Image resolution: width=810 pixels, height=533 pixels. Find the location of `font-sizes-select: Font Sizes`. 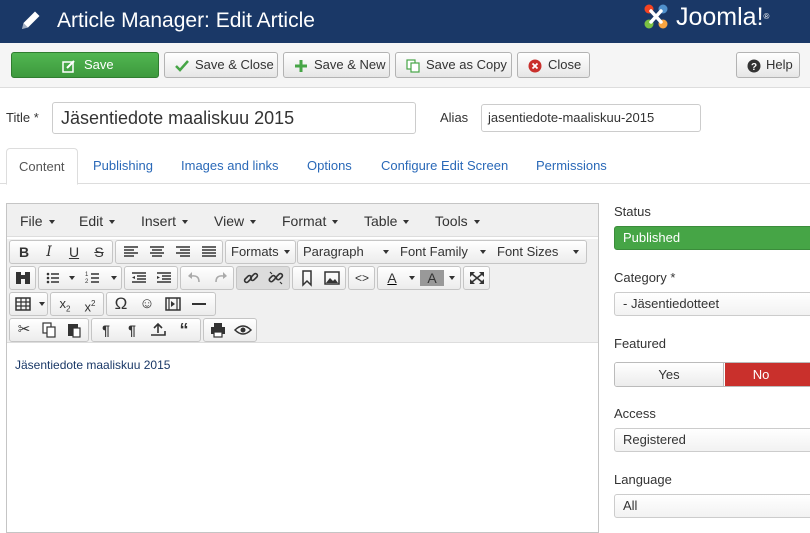

font-sizes-select: Font Sizes is located at coordinates (539, 252).